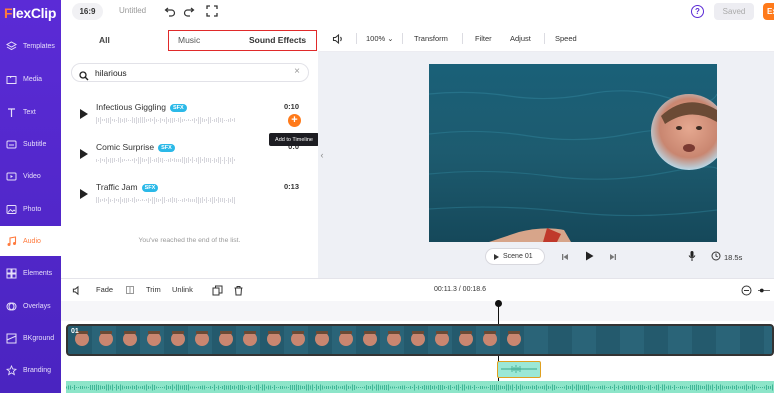  What do you see at coordinates (125, 147) in the screenshot?
I see `audio-title: Comic Surprise` at bounding box center [125, 147].